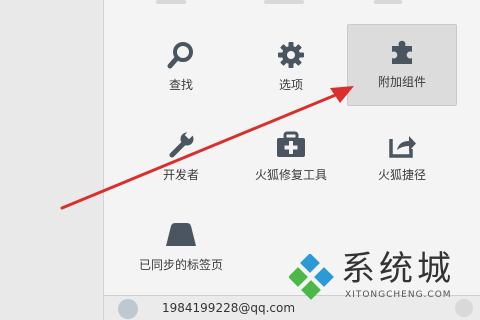  Describe the element at coordinates (292, 5) in the screenshot. I see `menu-top-row` at that location.